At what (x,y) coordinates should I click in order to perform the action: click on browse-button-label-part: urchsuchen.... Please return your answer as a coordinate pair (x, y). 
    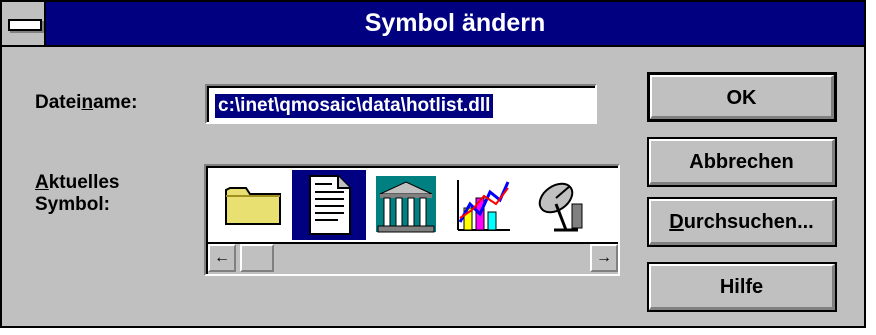
    Looking at the image, I should click on (748, 222).